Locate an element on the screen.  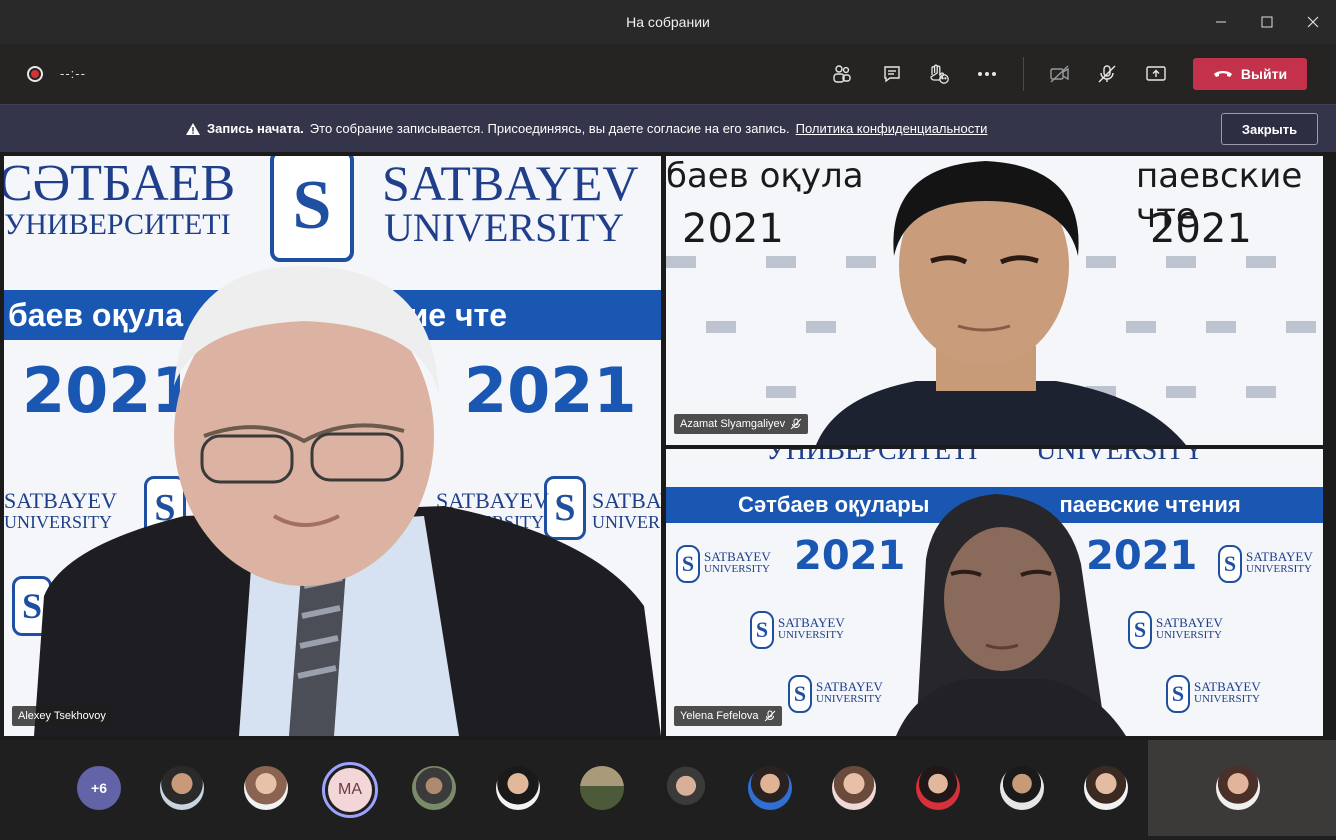
self-view-tile is located at coordinates (1242, 788).